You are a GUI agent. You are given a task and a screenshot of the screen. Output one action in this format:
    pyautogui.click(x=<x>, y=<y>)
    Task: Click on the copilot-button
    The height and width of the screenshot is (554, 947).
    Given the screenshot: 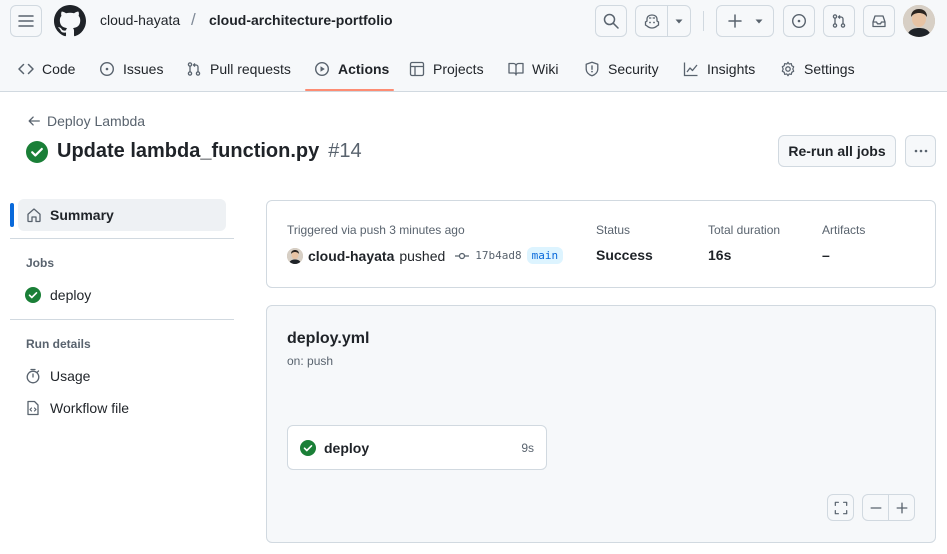 What is the action you would take?
    pyautogui.click(x=652, y=21)
    